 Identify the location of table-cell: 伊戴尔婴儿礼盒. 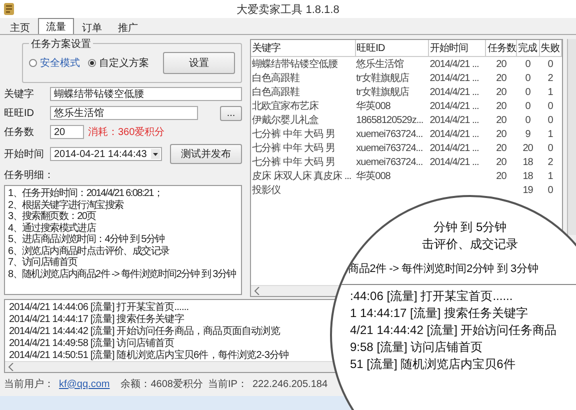
(285, 120).